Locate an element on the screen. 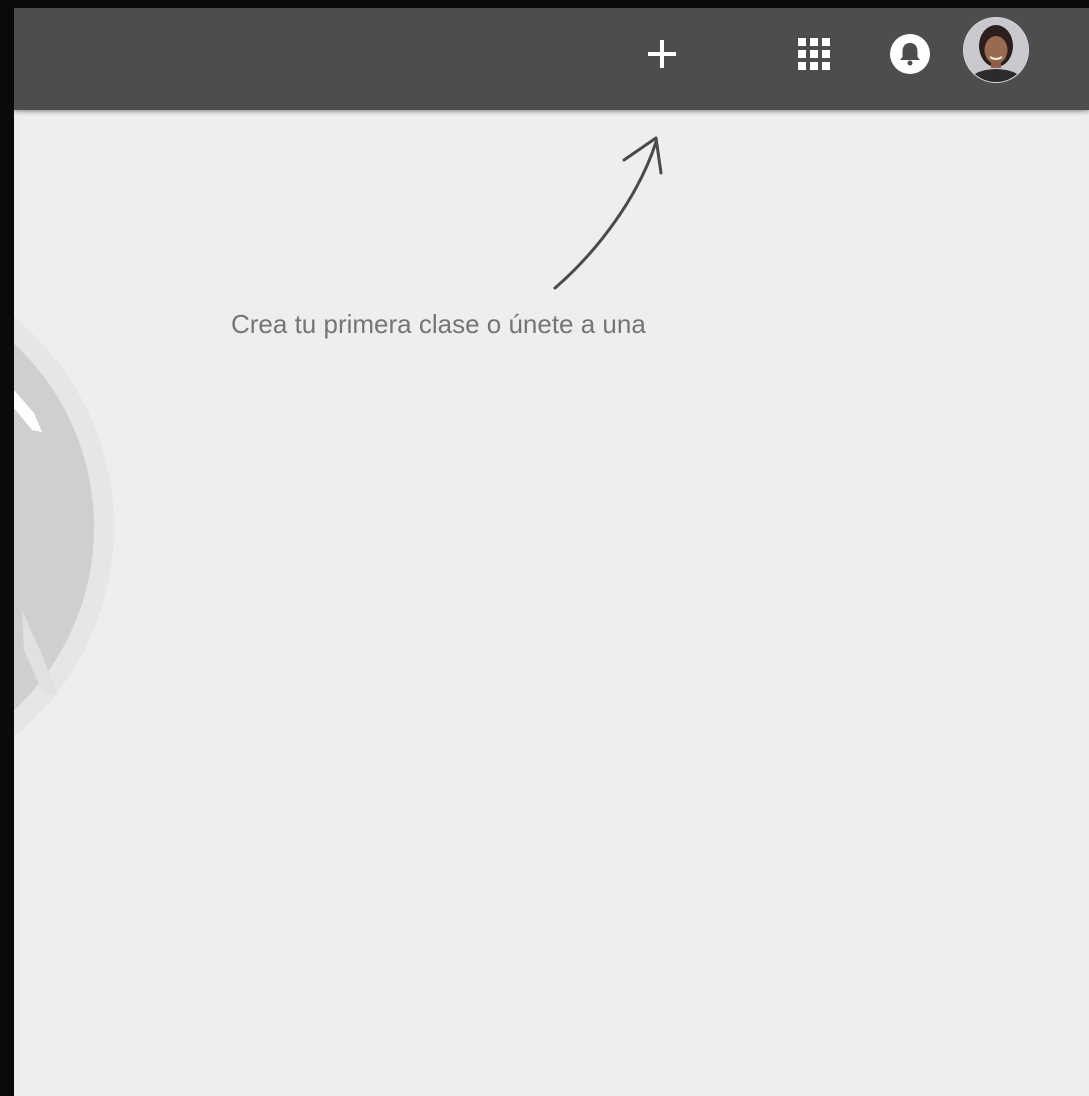 This screenshot has width=1089, height=1096. add-class-button is located at coordinates (662, 54).